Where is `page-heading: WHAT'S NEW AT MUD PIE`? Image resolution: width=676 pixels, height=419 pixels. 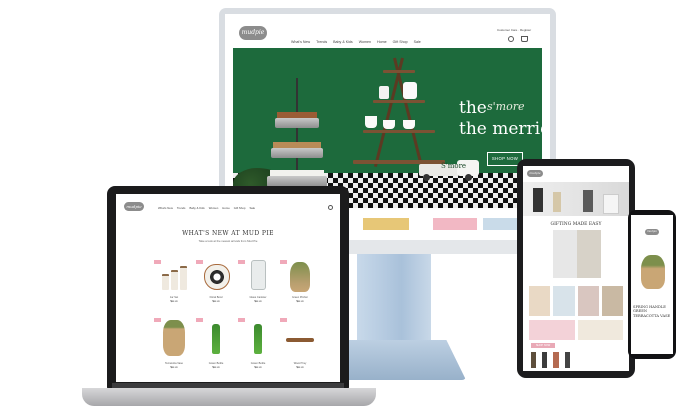
page-heading: WHAT'S NEW AT MUD PIE is located at coordinates (228, 233).